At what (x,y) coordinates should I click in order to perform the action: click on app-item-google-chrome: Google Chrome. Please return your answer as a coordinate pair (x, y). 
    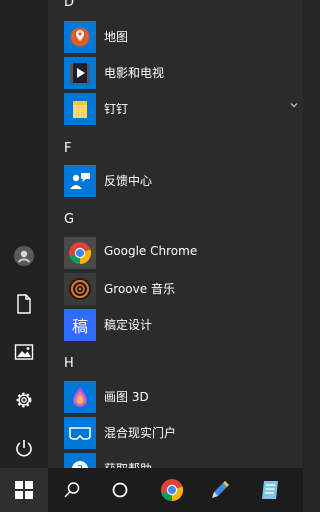
    Looking at the image, I should click on (183, 253).